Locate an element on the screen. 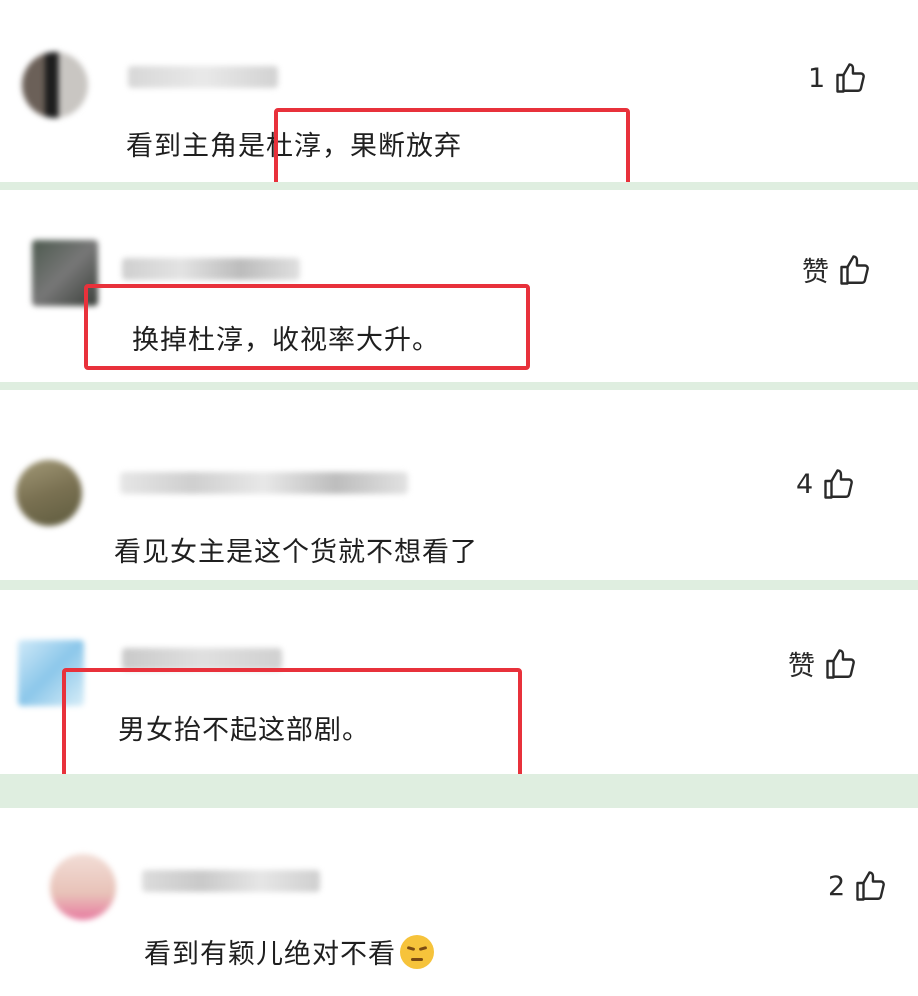 The width and height of the screenshot is (918, 996). like-button: 2 is located at coordinates (858, 886).